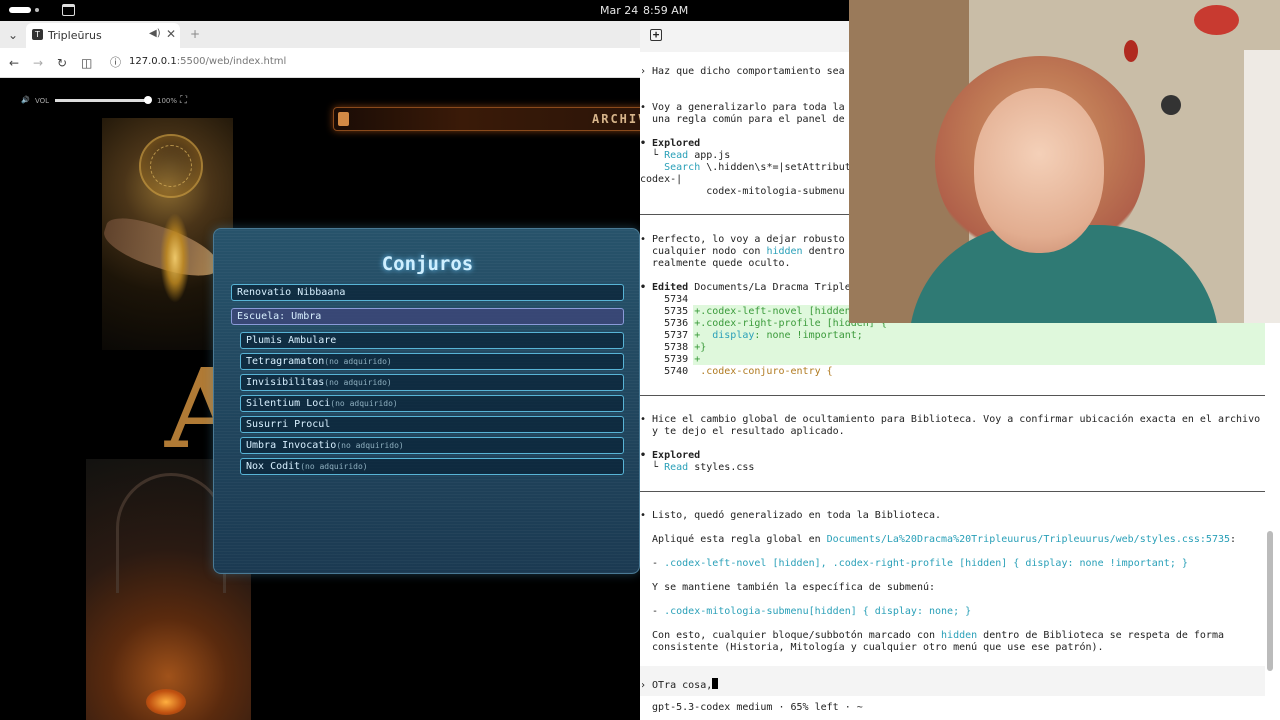  I want to click on tab-title: Tripleūrus, so click(75, 35).